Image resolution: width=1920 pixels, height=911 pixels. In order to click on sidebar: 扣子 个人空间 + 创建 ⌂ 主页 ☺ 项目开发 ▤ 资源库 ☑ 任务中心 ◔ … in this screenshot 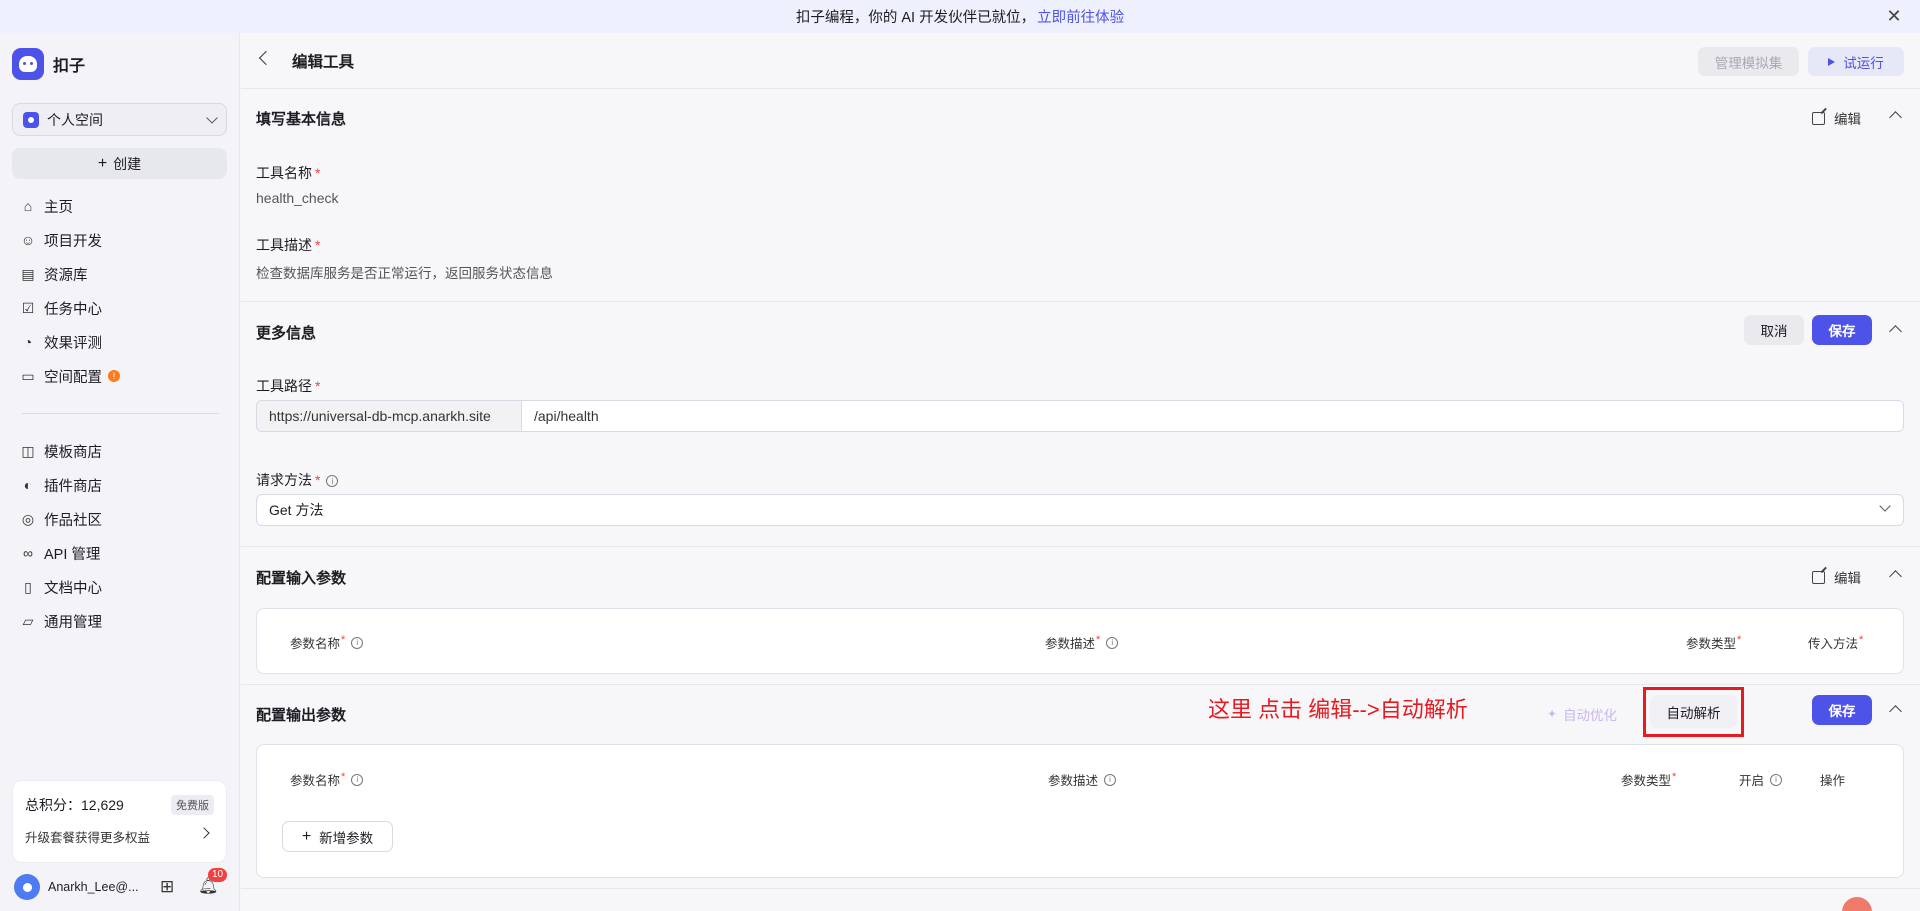, I will do `click(120, 472)`.